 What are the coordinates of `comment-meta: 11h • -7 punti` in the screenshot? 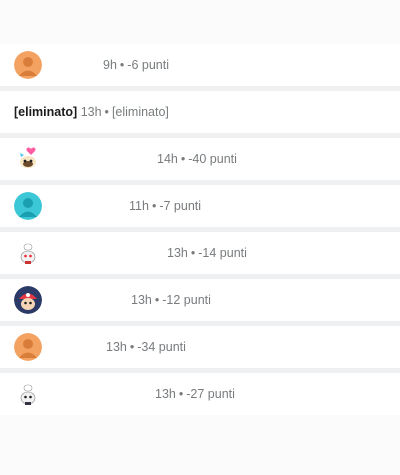 It's located at (165, 206).